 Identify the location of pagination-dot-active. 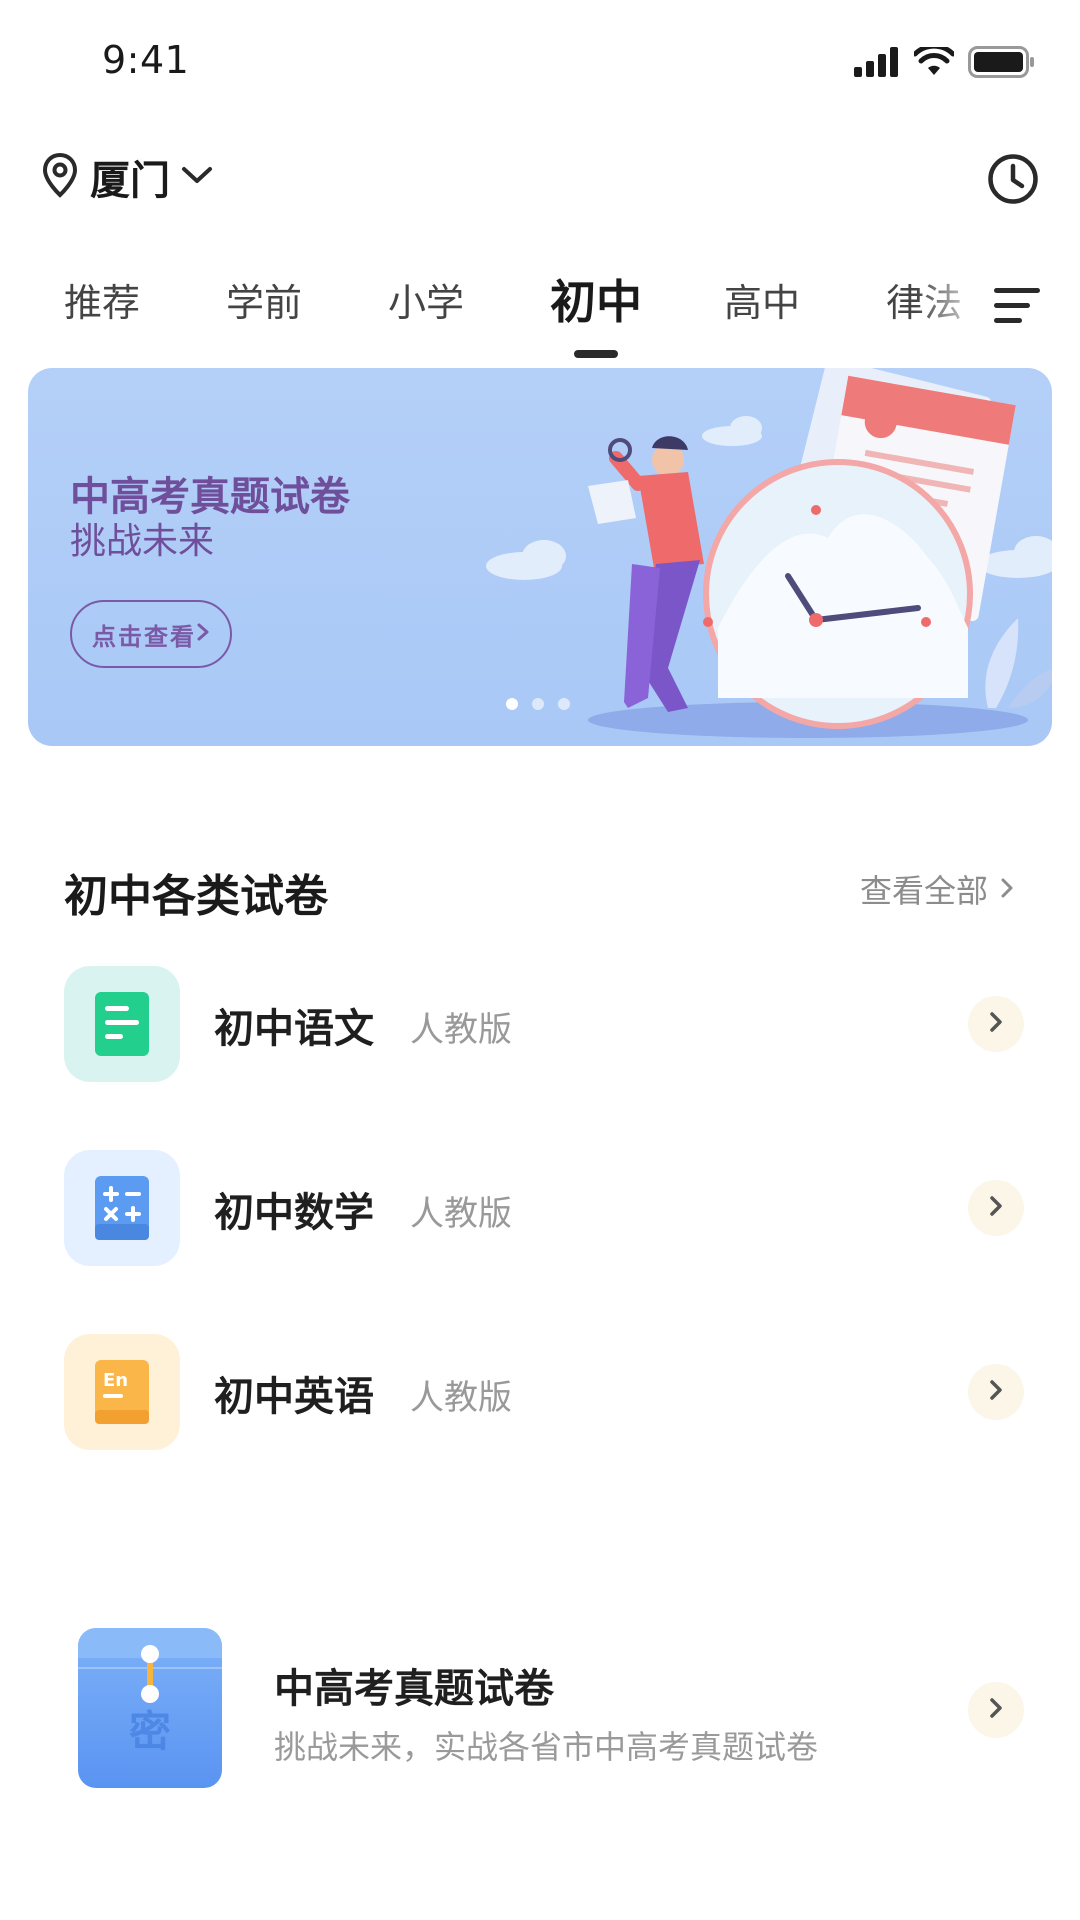
(512, 704).